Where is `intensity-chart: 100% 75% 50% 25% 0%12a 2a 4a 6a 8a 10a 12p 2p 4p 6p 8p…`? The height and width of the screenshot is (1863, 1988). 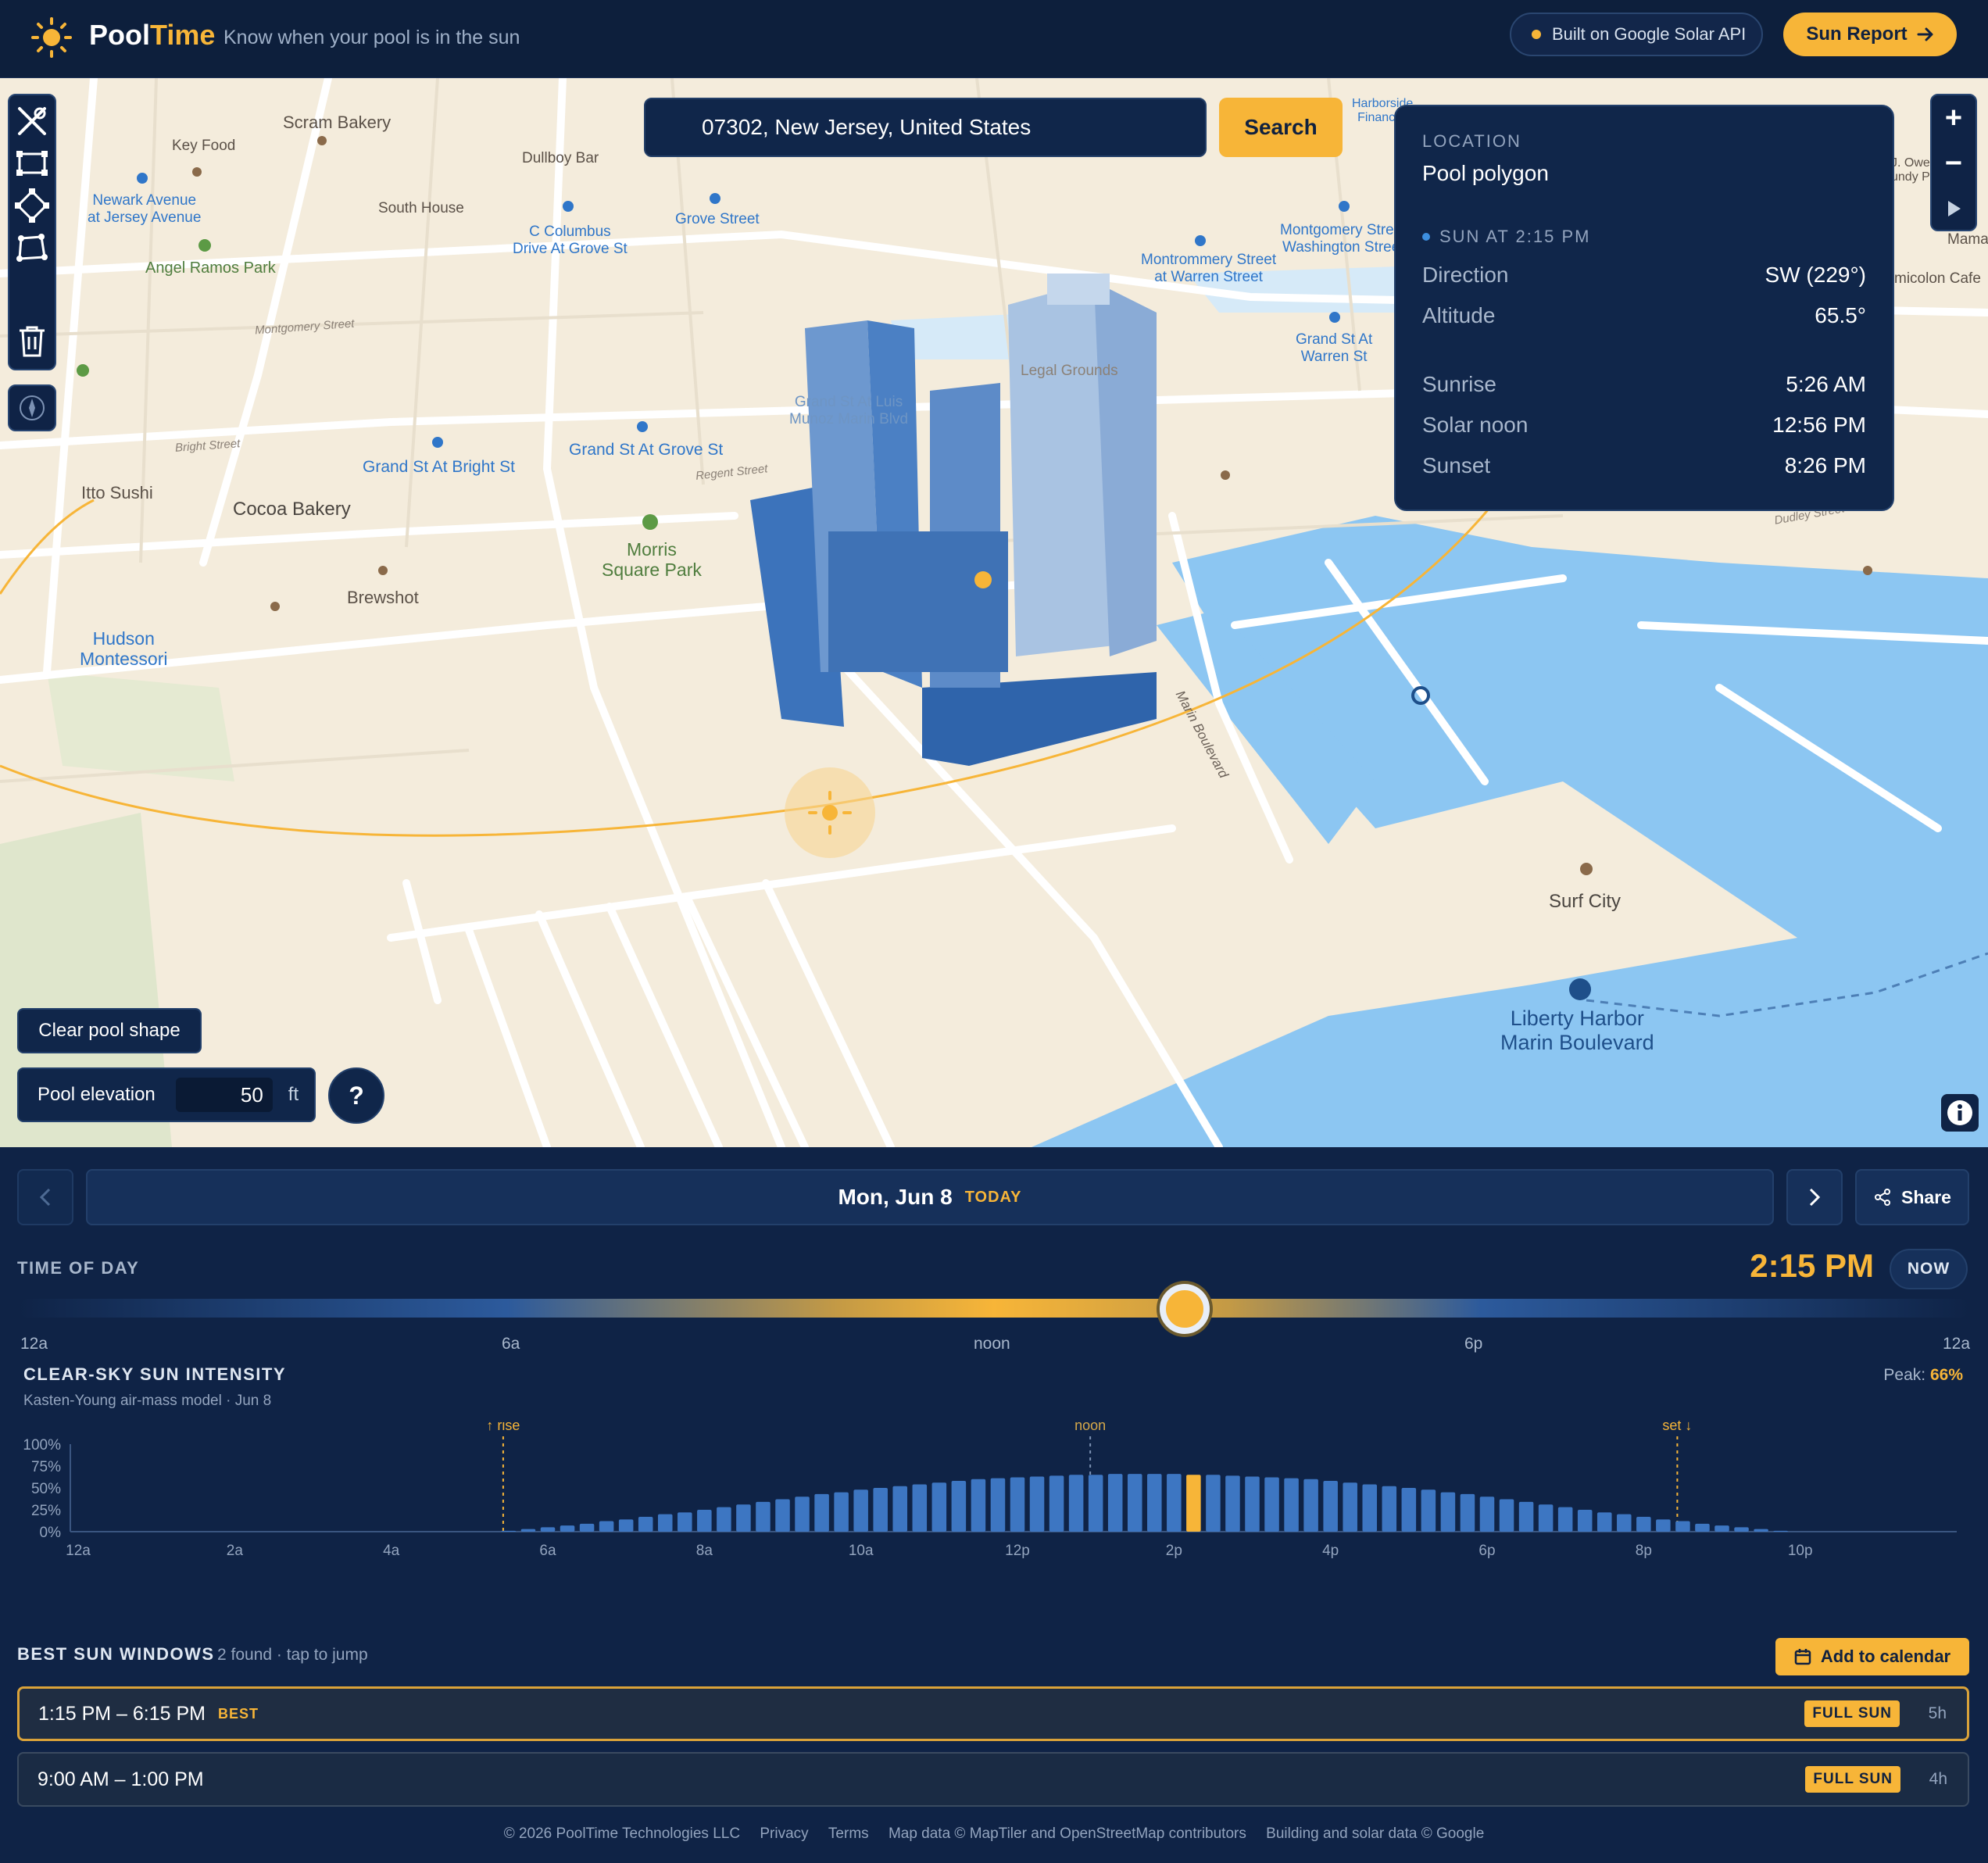 intensity-chart: 100% 75% 50% 25% 0%12a 2a 4a 6a 8a 10a 12p 2p 4p 6p 8p… is located at coordinates (994, 1491).